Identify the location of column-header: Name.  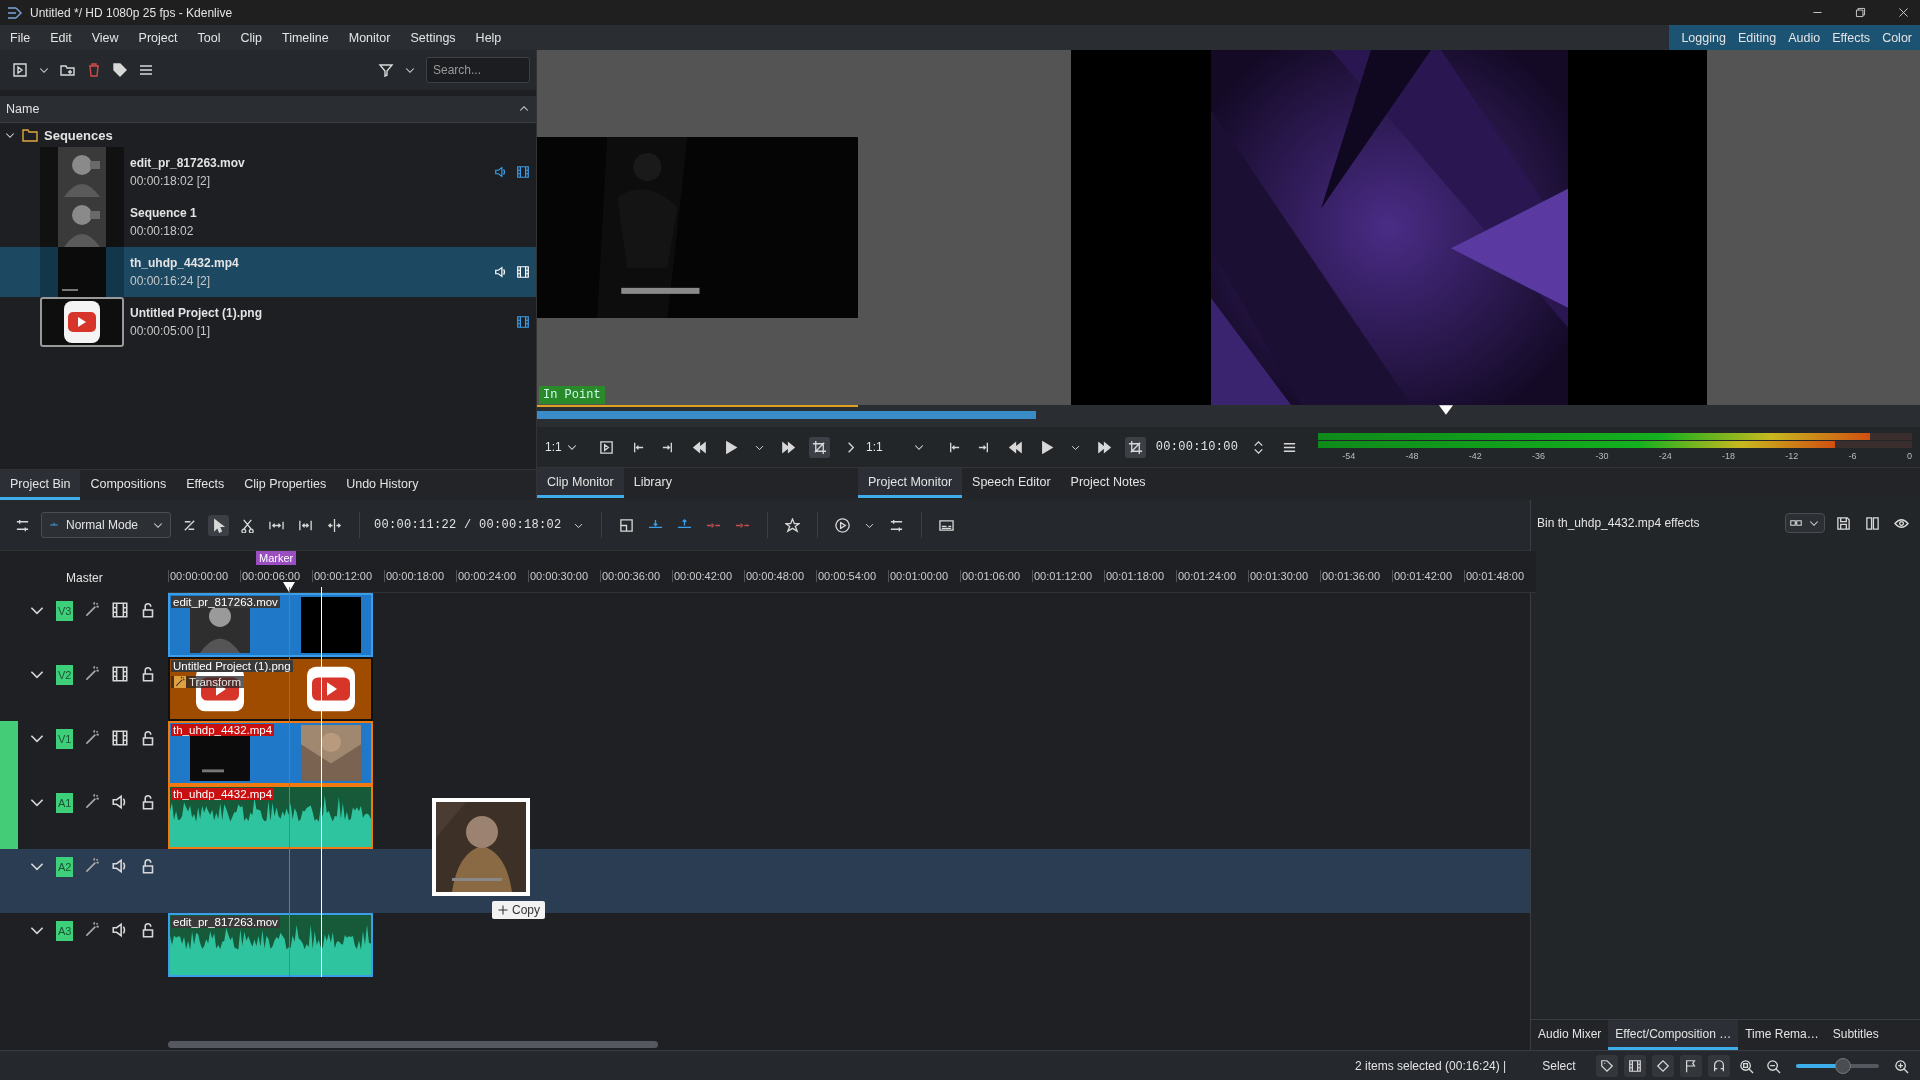
(268, 109).